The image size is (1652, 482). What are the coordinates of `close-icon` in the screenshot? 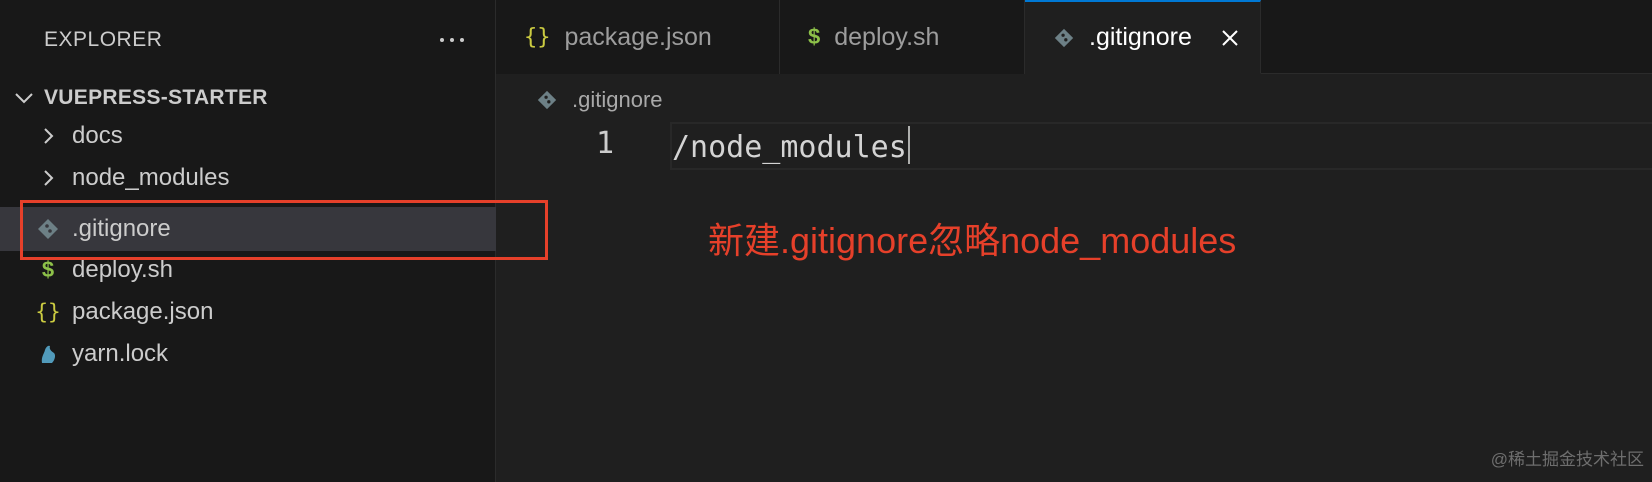 It's located at (1230, 38).